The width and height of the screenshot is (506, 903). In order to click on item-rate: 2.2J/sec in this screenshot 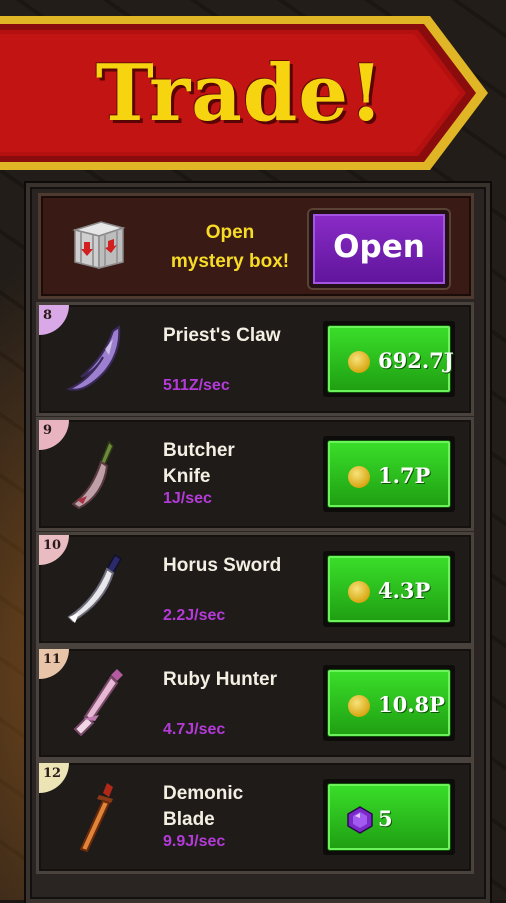, I will do `click(194, 615)`.